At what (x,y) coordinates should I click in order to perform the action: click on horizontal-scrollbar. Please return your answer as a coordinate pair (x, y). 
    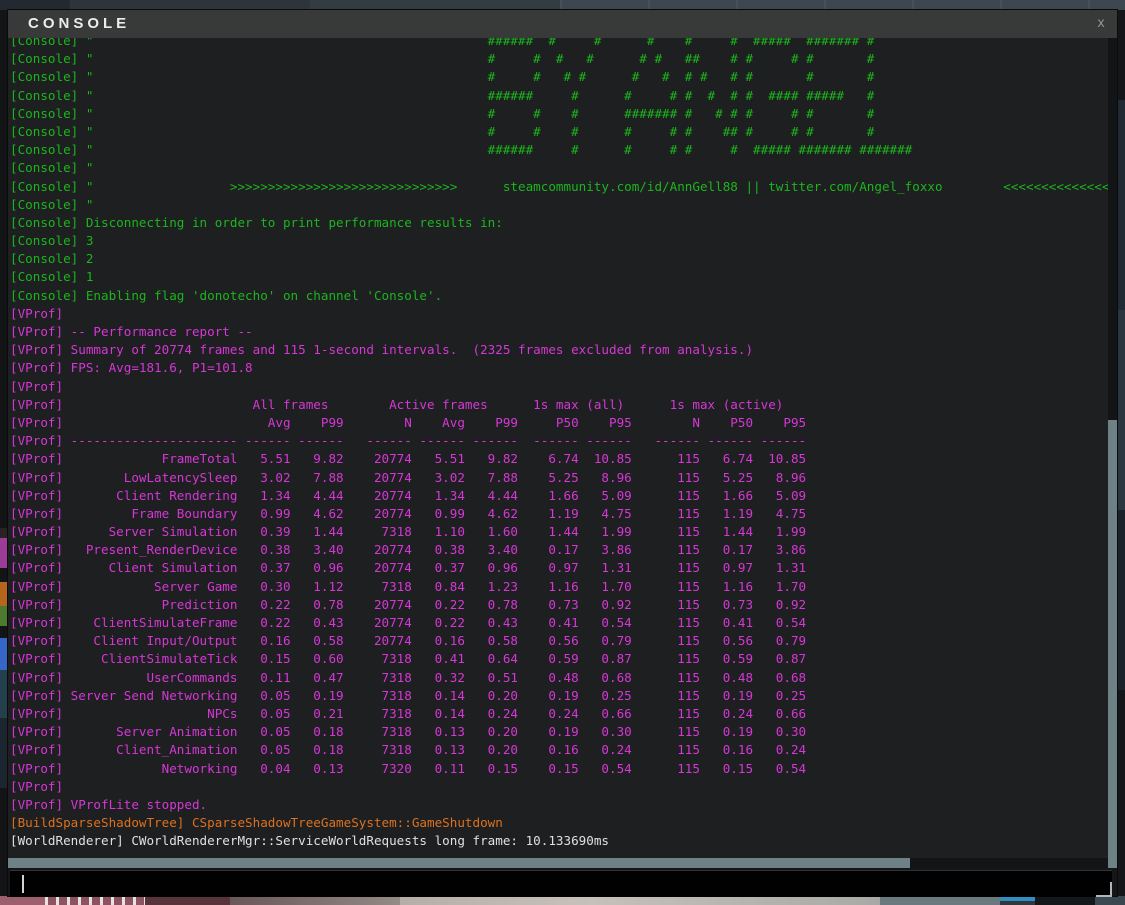
    Looking at the image, I should click on (558, 863).